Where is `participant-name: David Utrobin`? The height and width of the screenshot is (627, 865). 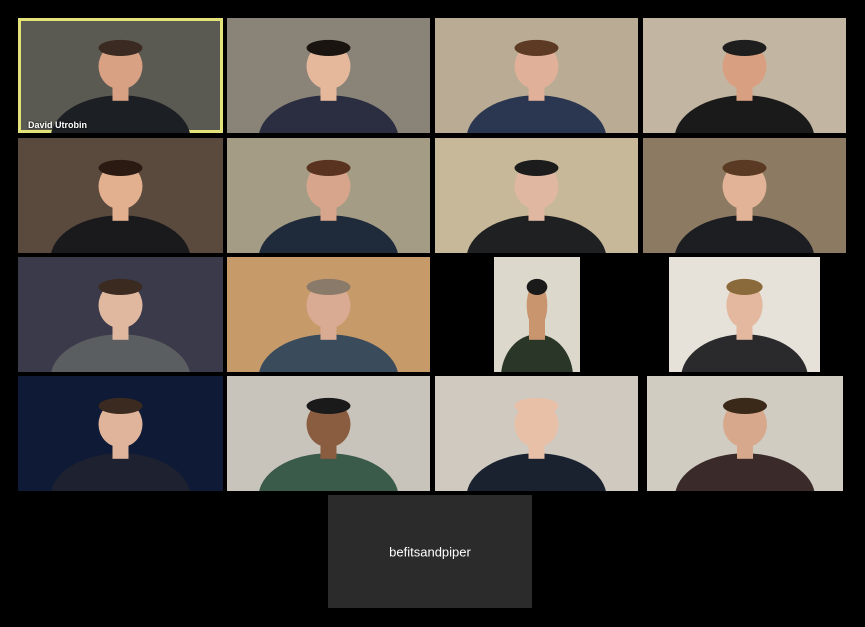
participant-name: David Utrobin is located at coordinates (58, 125).